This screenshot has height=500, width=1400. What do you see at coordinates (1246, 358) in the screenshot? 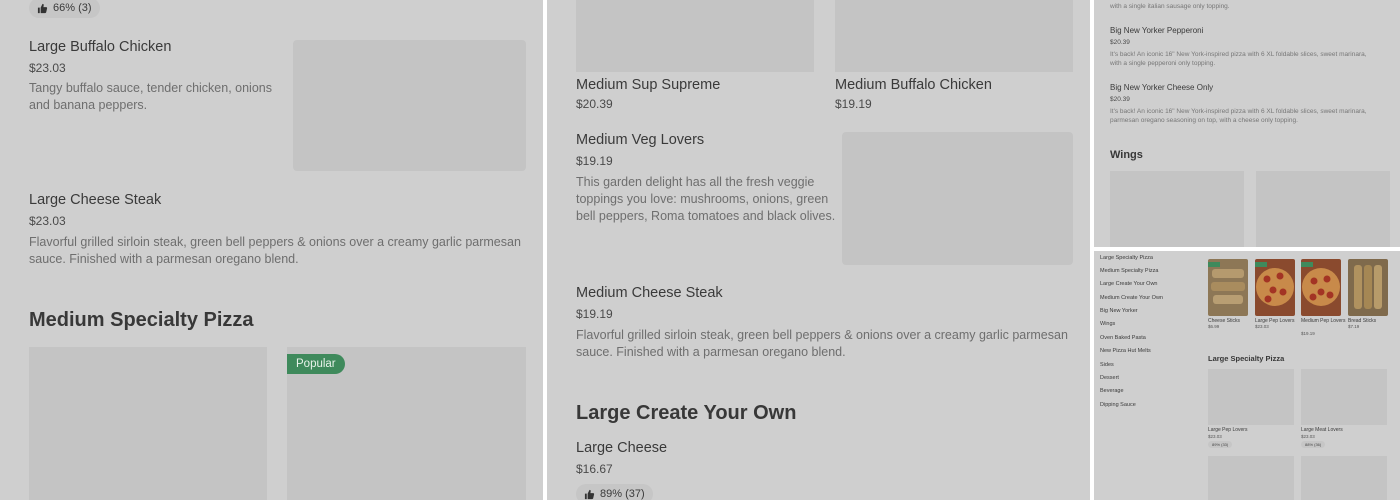
I see `section-title: Large Specialty Pizza` at bounding box center [1246, 358].